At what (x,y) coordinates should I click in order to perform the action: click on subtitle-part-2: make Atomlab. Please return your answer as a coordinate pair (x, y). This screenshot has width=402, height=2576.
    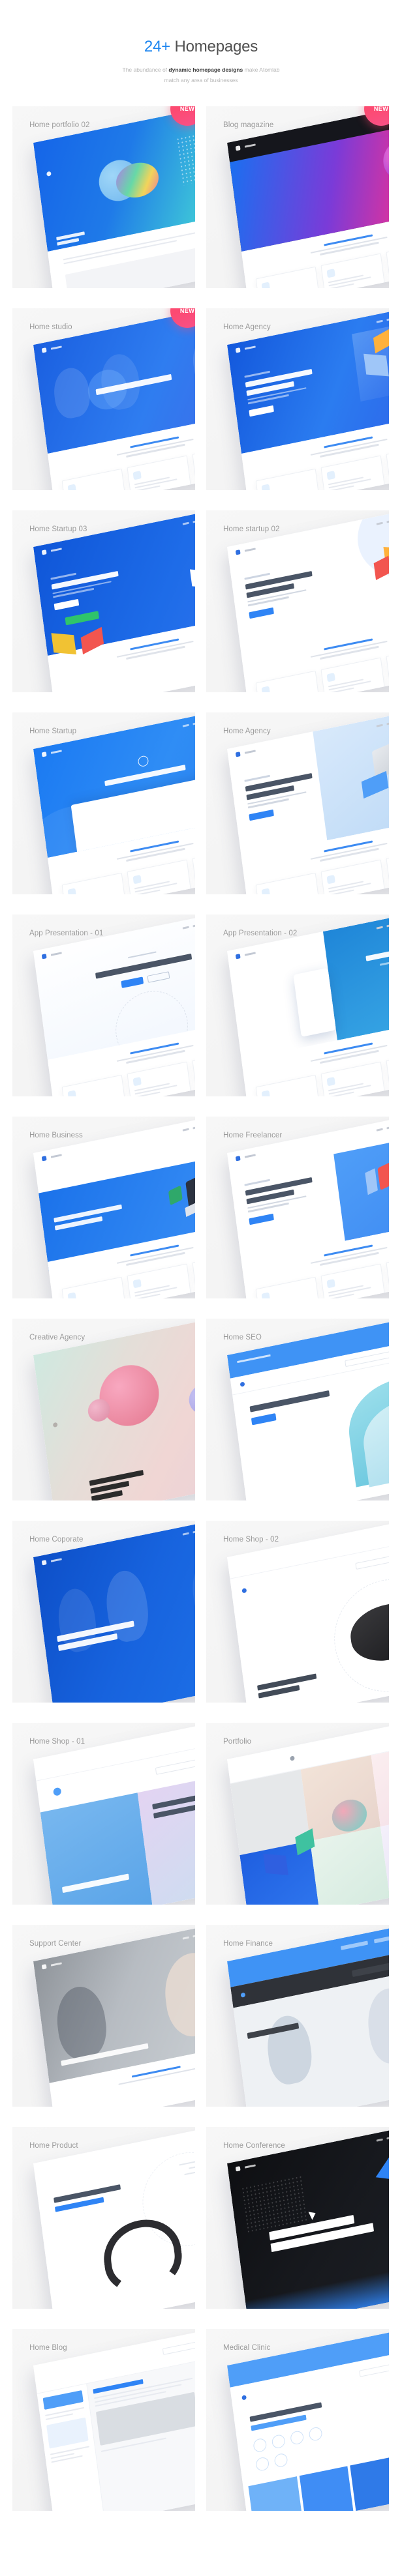
    Looking at the image, I should click on (261, 69).